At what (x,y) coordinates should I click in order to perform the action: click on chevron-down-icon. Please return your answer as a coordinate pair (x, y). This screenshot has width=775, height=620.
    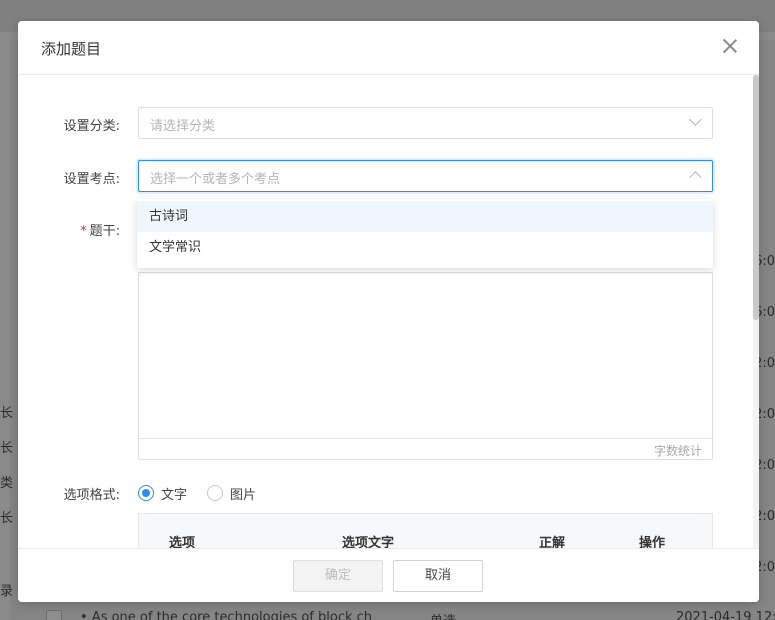
    Looking at the image, I should click on (695, 119).